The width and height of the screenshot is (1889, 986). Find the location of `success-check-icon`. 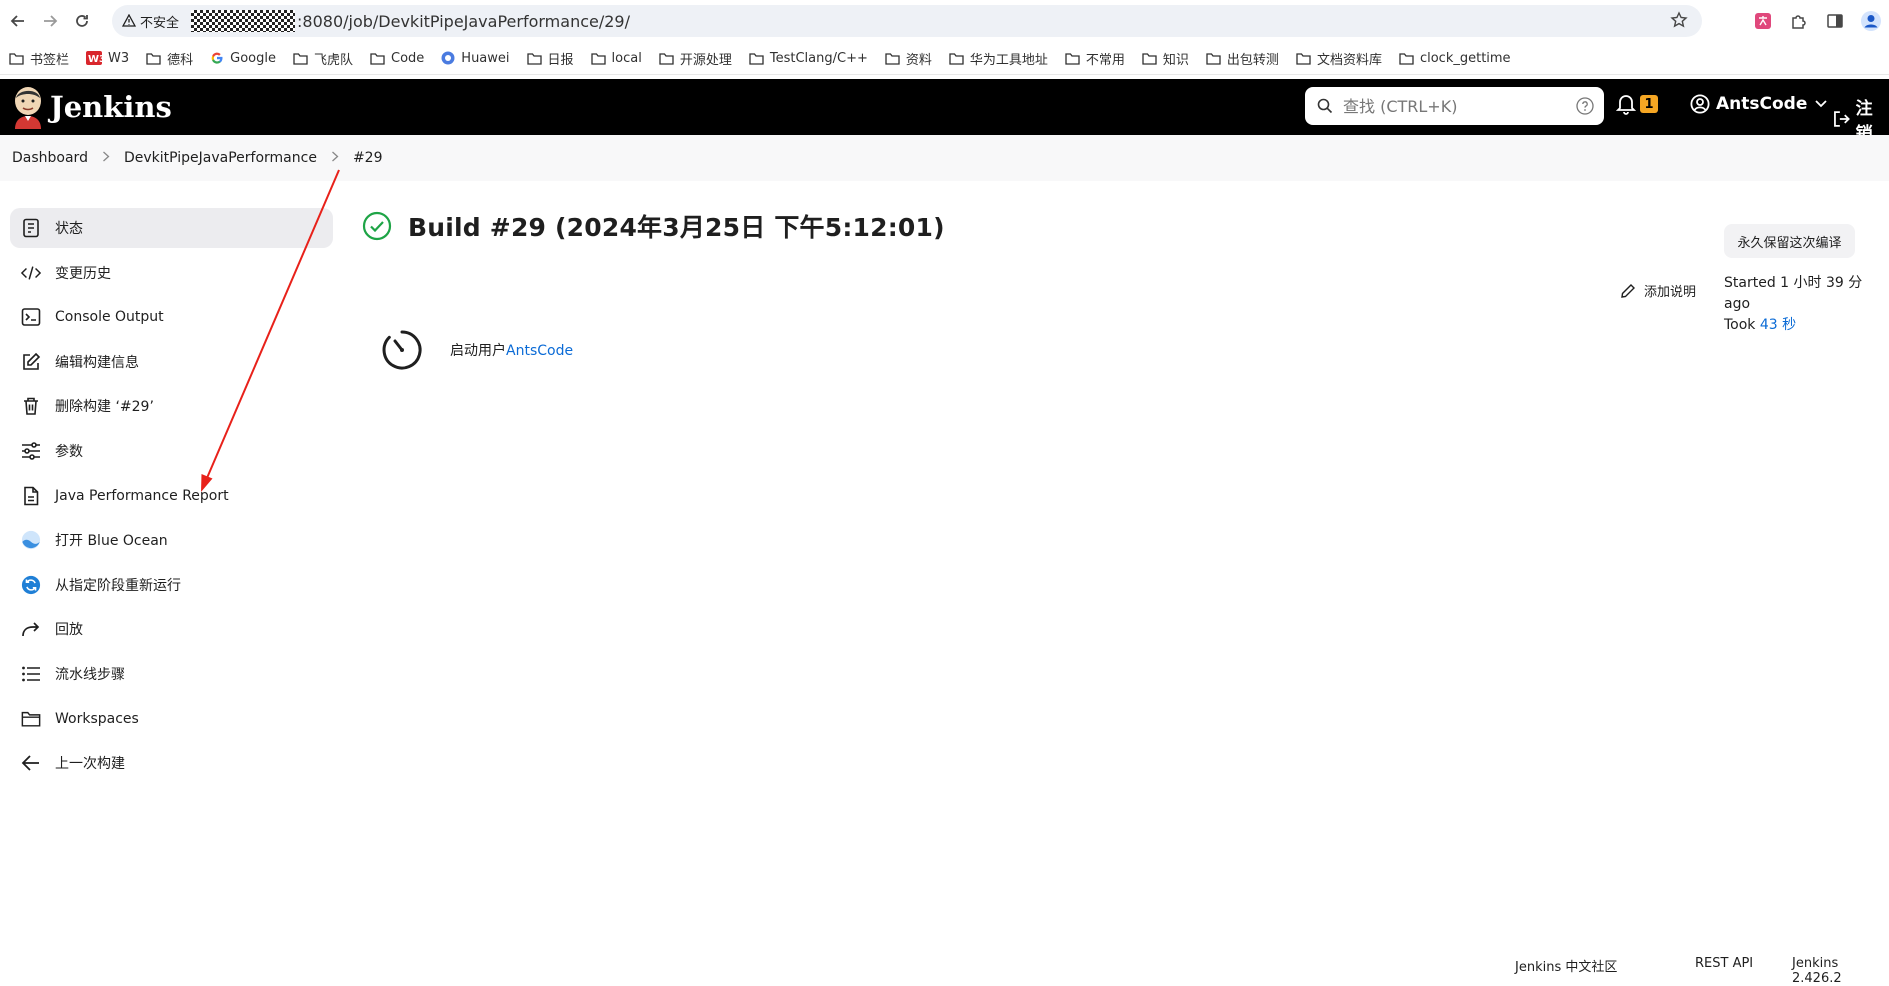

success-check-icon is located at coordinates (377, 226).